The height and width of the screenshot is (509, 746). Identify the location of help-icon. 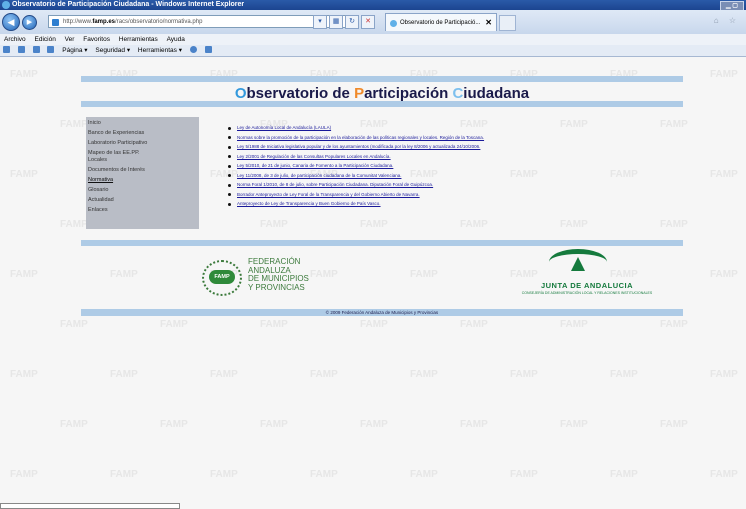
(193, 49).